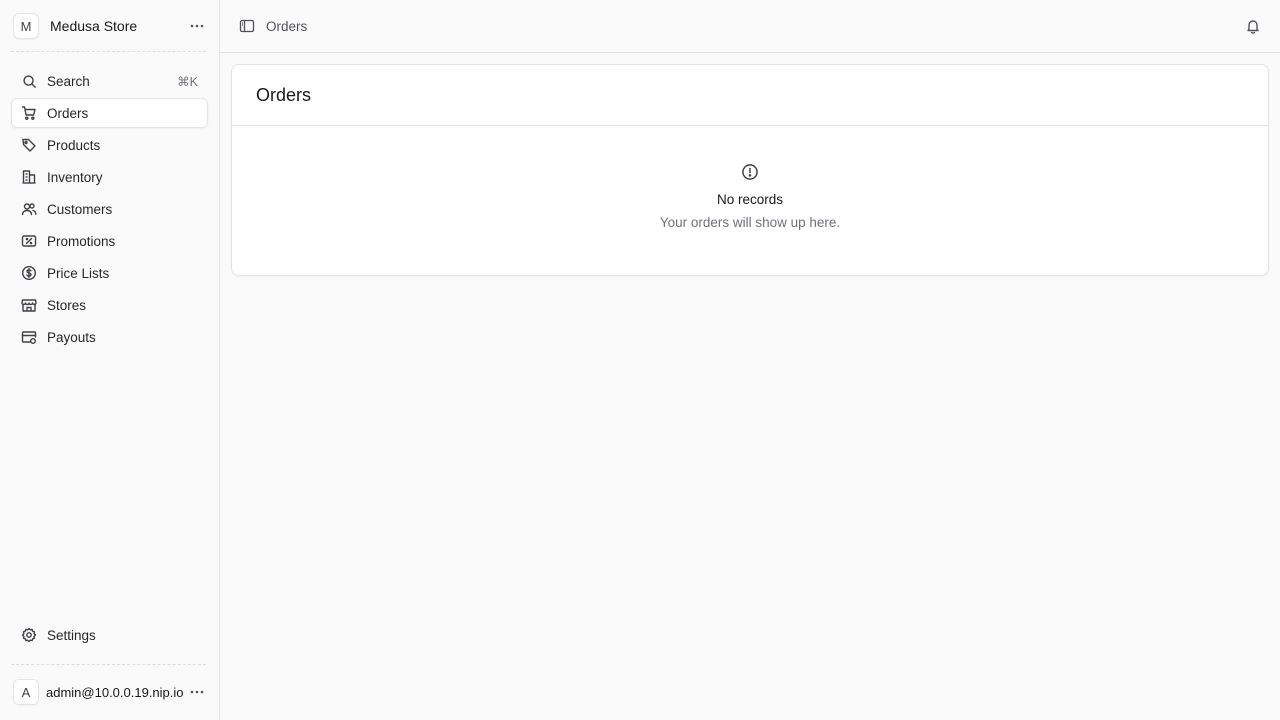 This screenshot has width=1280, height=720. I want to click on users-icon, so click(29, 209).